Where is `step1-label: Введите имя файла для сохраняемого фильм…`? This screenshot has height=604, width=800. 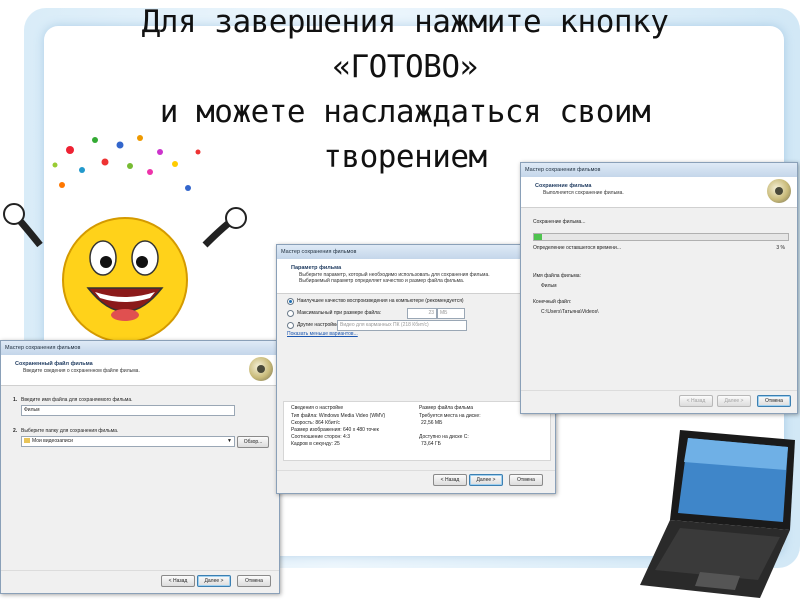
step1-label: Введите имя файла для сохраняемого фильм… is located at coordinates (77, 400).